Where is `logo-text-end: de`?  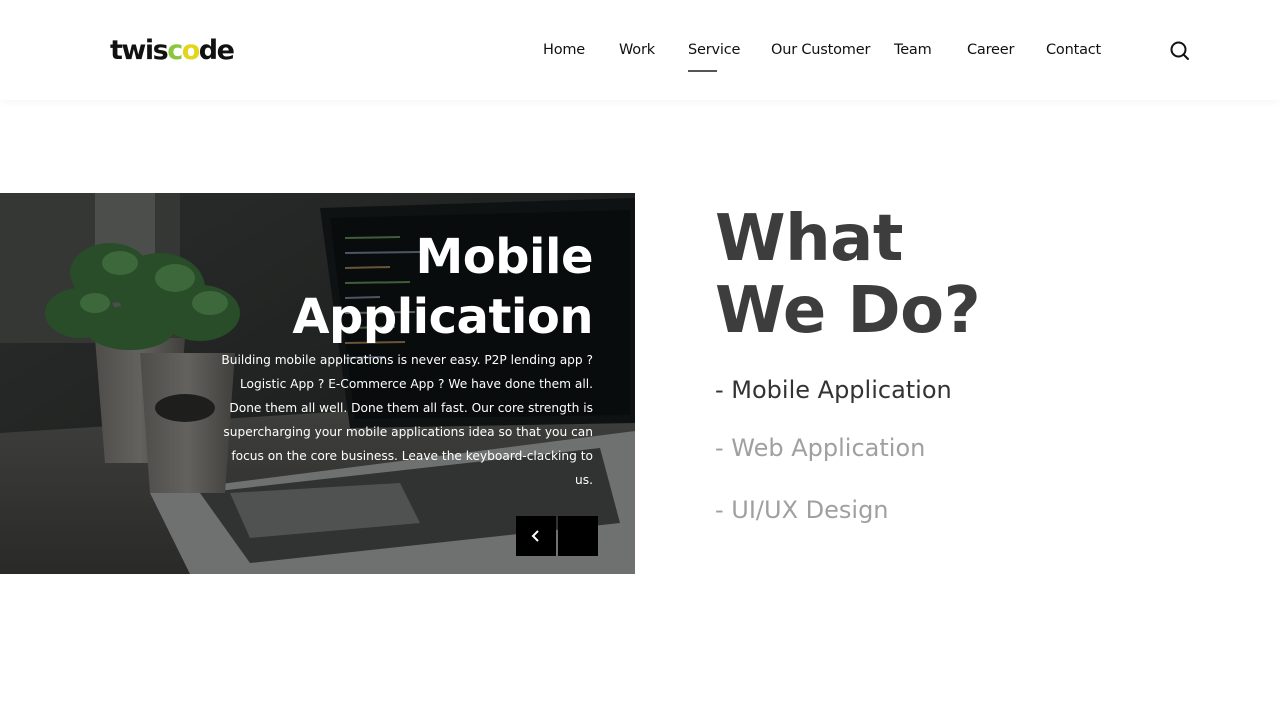
logo-text-end: de is located at coordinates (216, 50).